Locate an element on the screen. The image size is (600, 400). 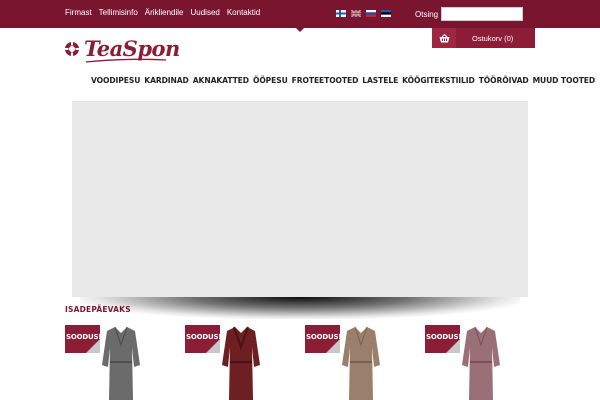
cart-label: Ostukorv (0) is located at coordinates (493, 38).